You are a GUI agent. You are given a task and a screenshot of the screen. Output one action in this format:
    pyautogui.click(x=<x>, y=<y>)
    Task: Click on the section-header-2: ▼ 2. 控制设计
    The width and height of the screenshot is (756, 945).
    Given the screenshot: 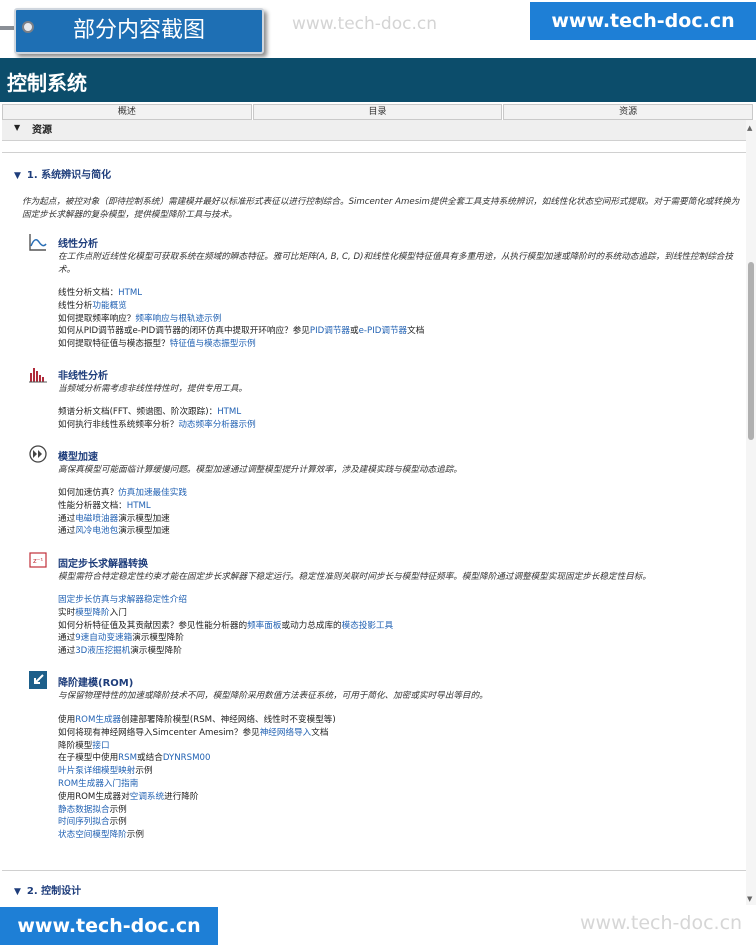 What is the action you would take?
    pyautogui.click(x=47, y=889)
    